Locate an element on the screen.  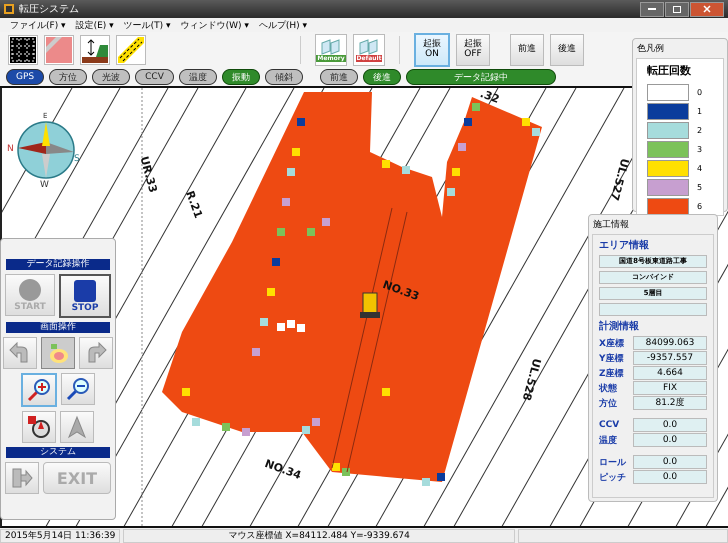
rotate-left-button is located at coordinates (20, 353).